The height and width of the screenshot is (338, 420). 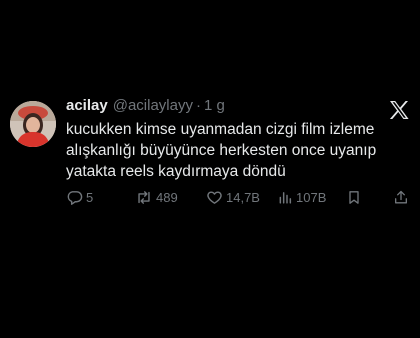 What do you see at coordinates (75, 197) in the screenshot?
I see `reply-icon` at bounding box center [75, 197].